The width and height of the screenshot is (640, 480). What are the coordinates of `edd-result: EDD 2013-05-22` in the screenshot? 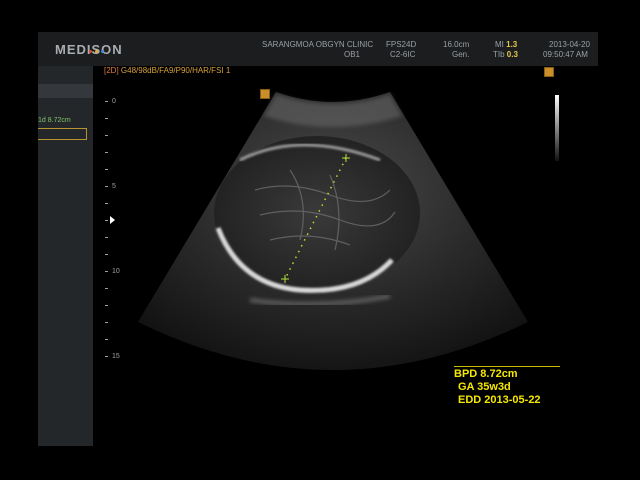 It's located at (499, 400).